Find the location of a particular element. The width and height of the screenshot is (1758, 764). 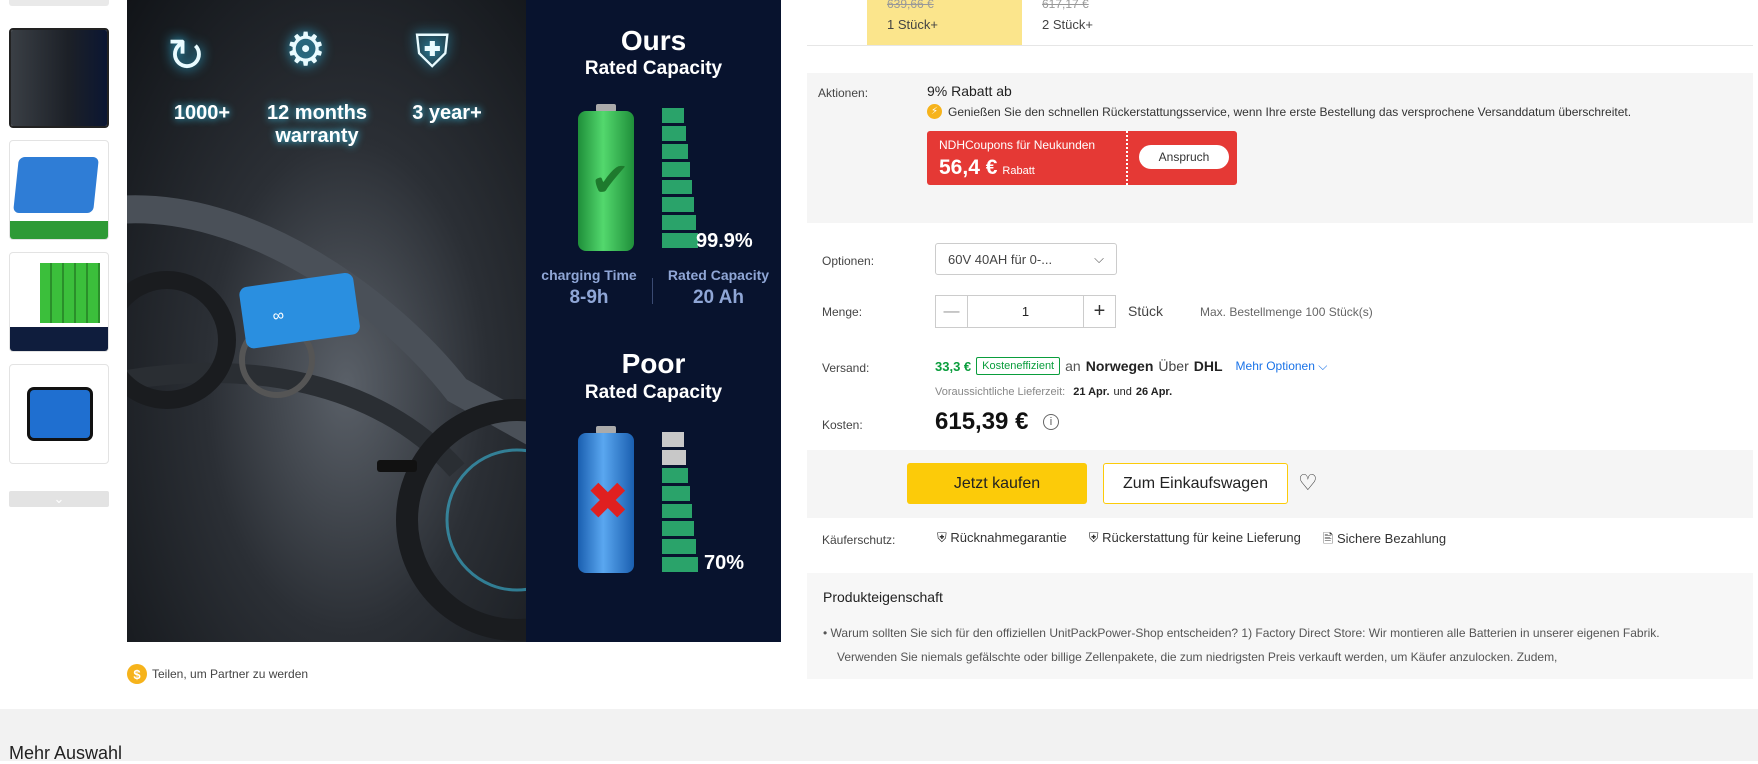

quantity-unit: Stück is located at coordinates (1146, 311).